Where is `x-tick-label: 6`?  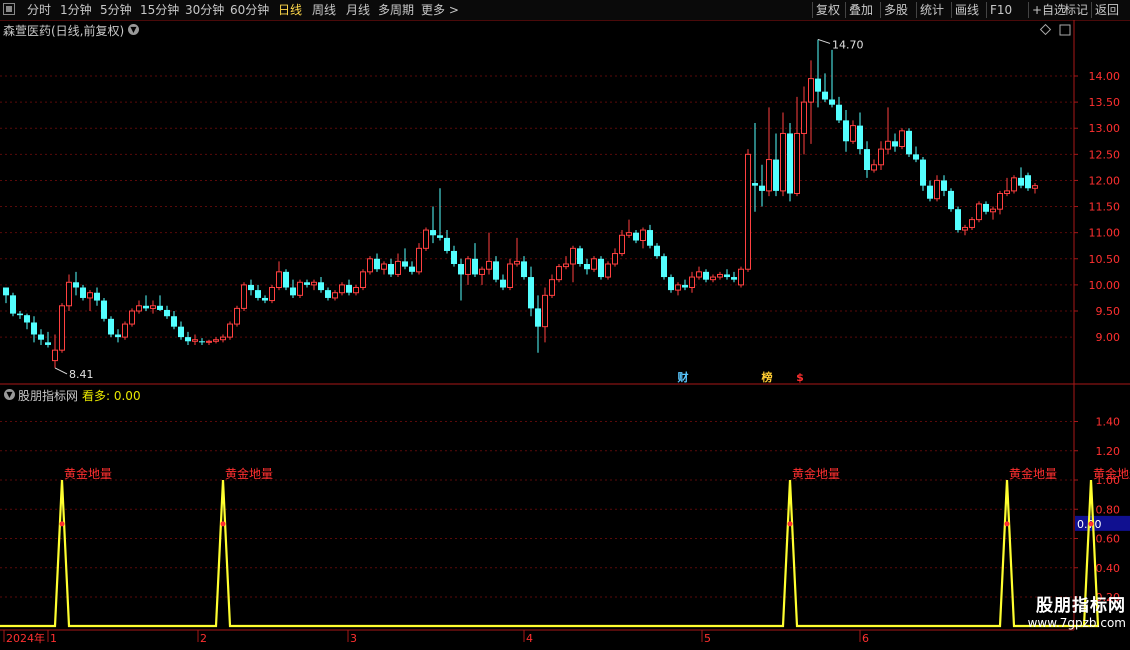
x-tick-label: 6 is located at coordinates (865, 638).